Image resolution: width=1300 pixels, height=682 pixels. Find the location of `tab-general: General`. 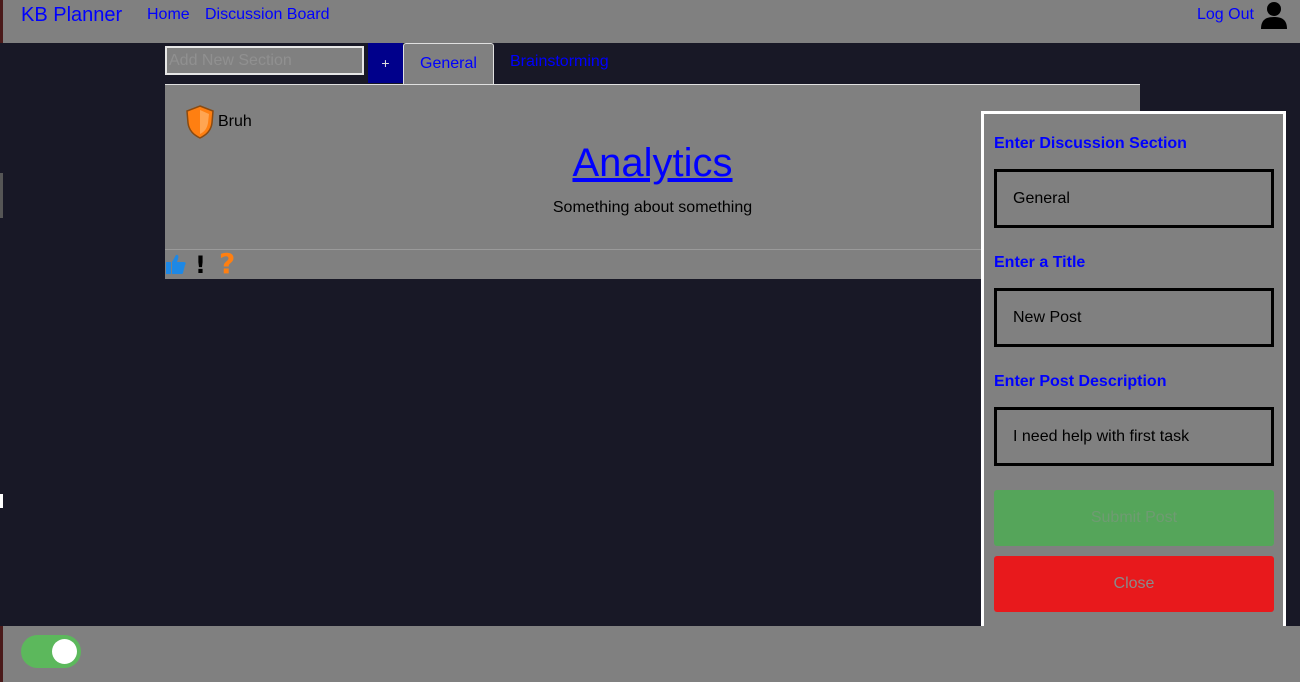

tab-general: General is located at coordinates (448, 64).